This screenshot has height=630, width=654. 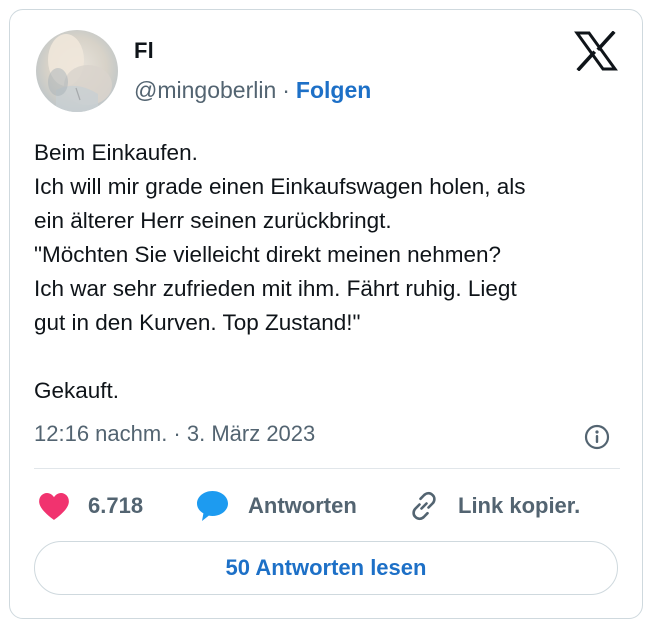 What do you see at coordinates (116, 505) in the screenshot?
I see `like-count: 6.718` at bounding box center [116, 505].